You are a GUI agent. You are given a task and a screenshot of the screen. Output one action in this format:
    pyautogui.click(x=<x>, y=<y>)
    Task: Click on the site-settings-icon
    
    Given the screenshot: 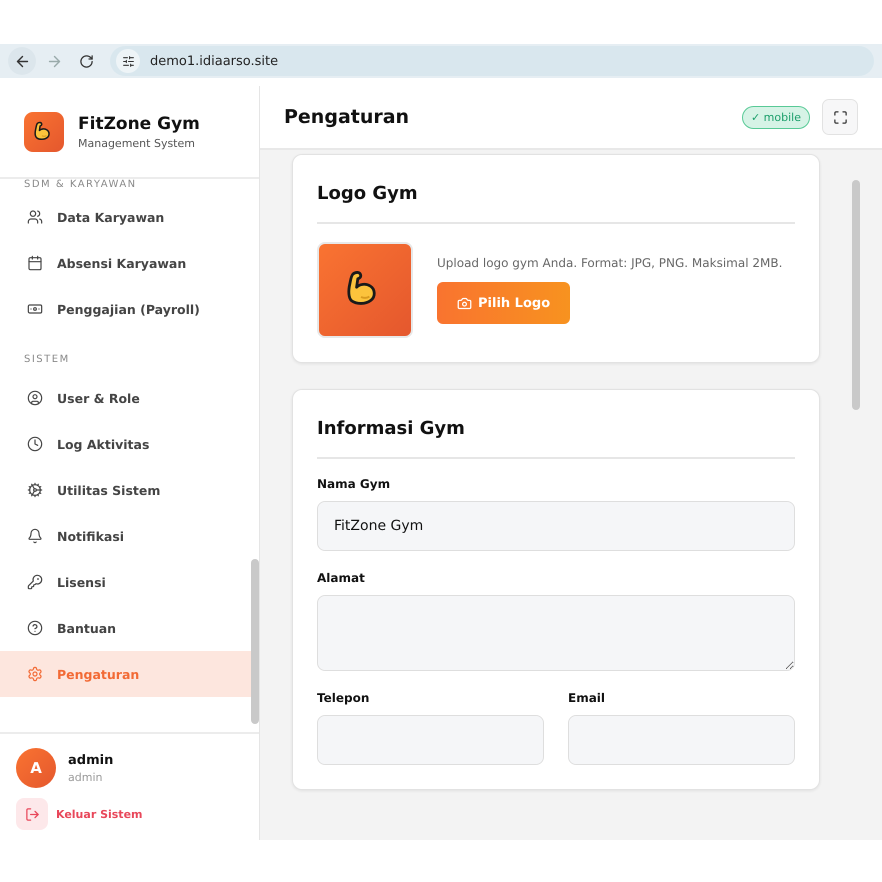 What is the action you would take?
    pyautogui.click(x=128, y=61)
    